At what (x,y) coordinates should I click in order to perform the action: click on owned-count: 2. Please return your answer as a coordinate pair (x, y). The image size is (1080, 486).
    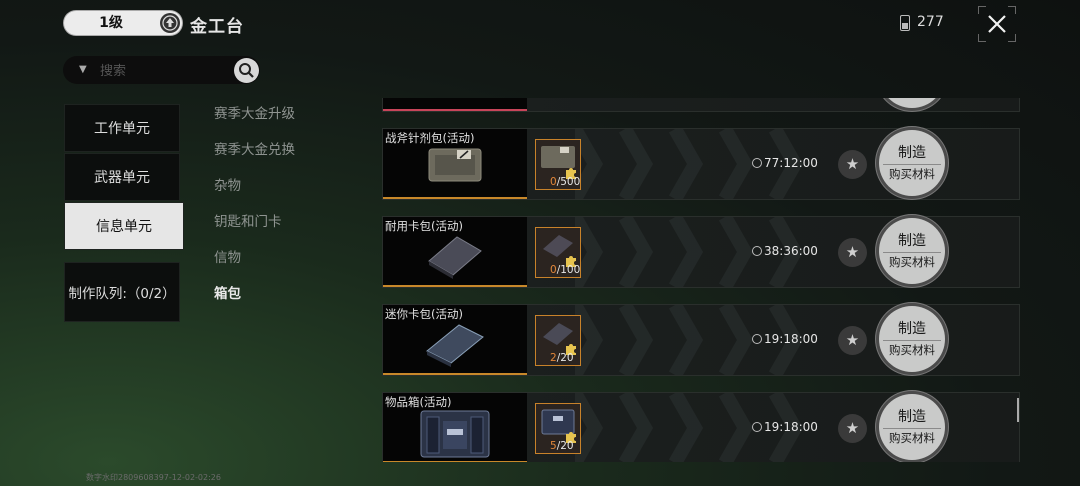
    Looking at the image, I should click on (553, 358).